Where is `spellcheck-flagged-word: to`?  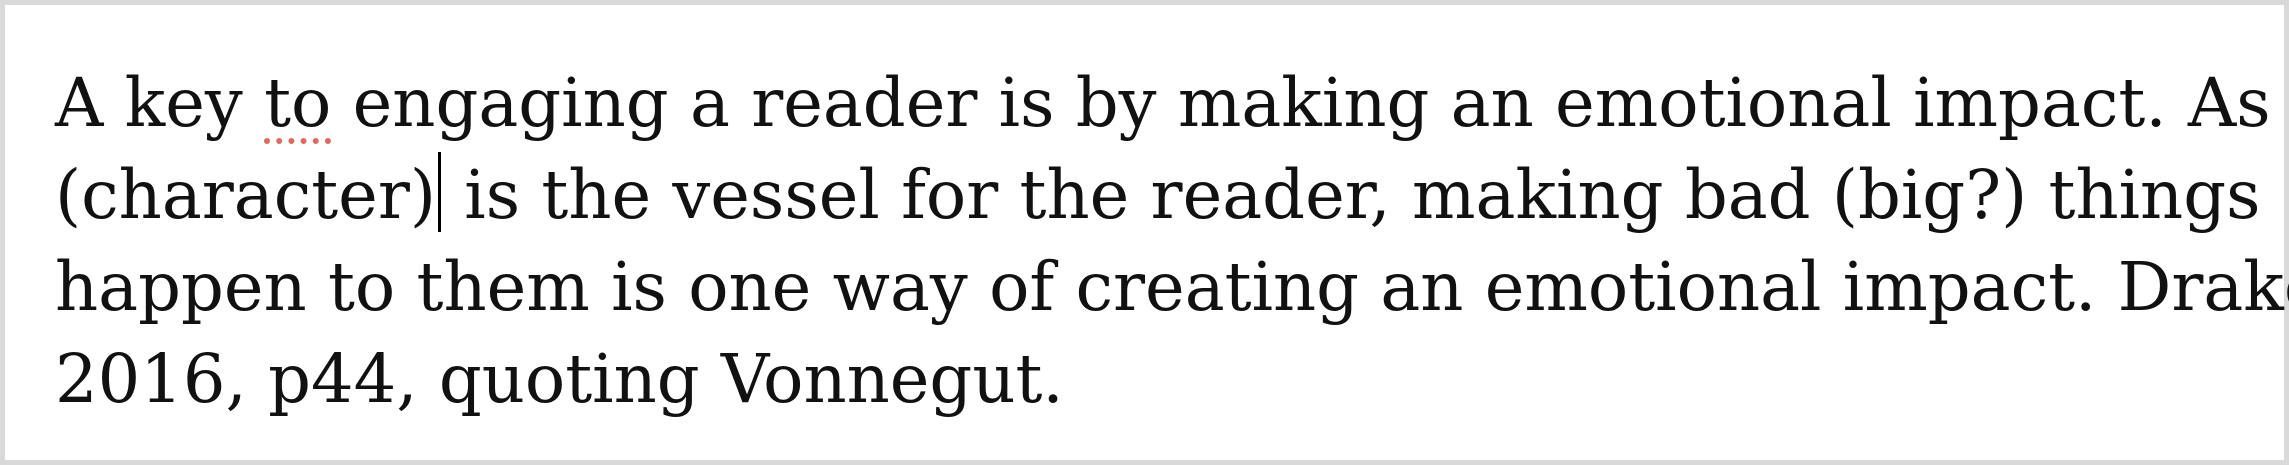 spellcheck-flagged-word: to is located at coordinates (297, 103).